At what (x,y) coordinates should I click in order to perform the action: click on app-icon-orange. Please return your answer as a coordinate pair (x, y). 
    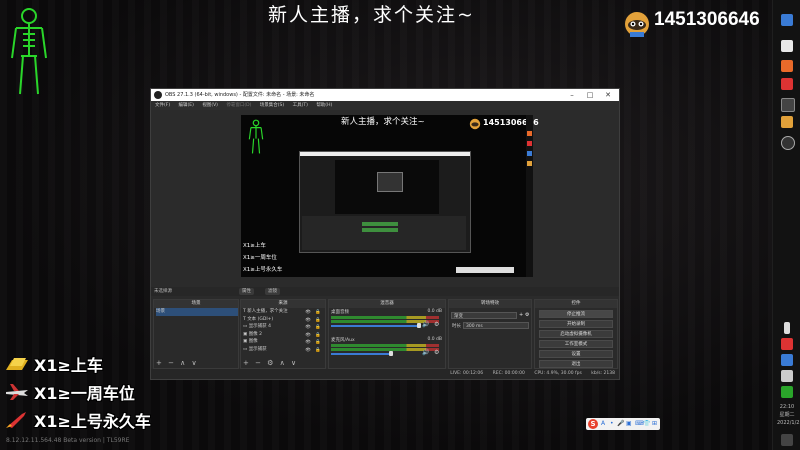
    Looking at the image, I should click on (787, 66).